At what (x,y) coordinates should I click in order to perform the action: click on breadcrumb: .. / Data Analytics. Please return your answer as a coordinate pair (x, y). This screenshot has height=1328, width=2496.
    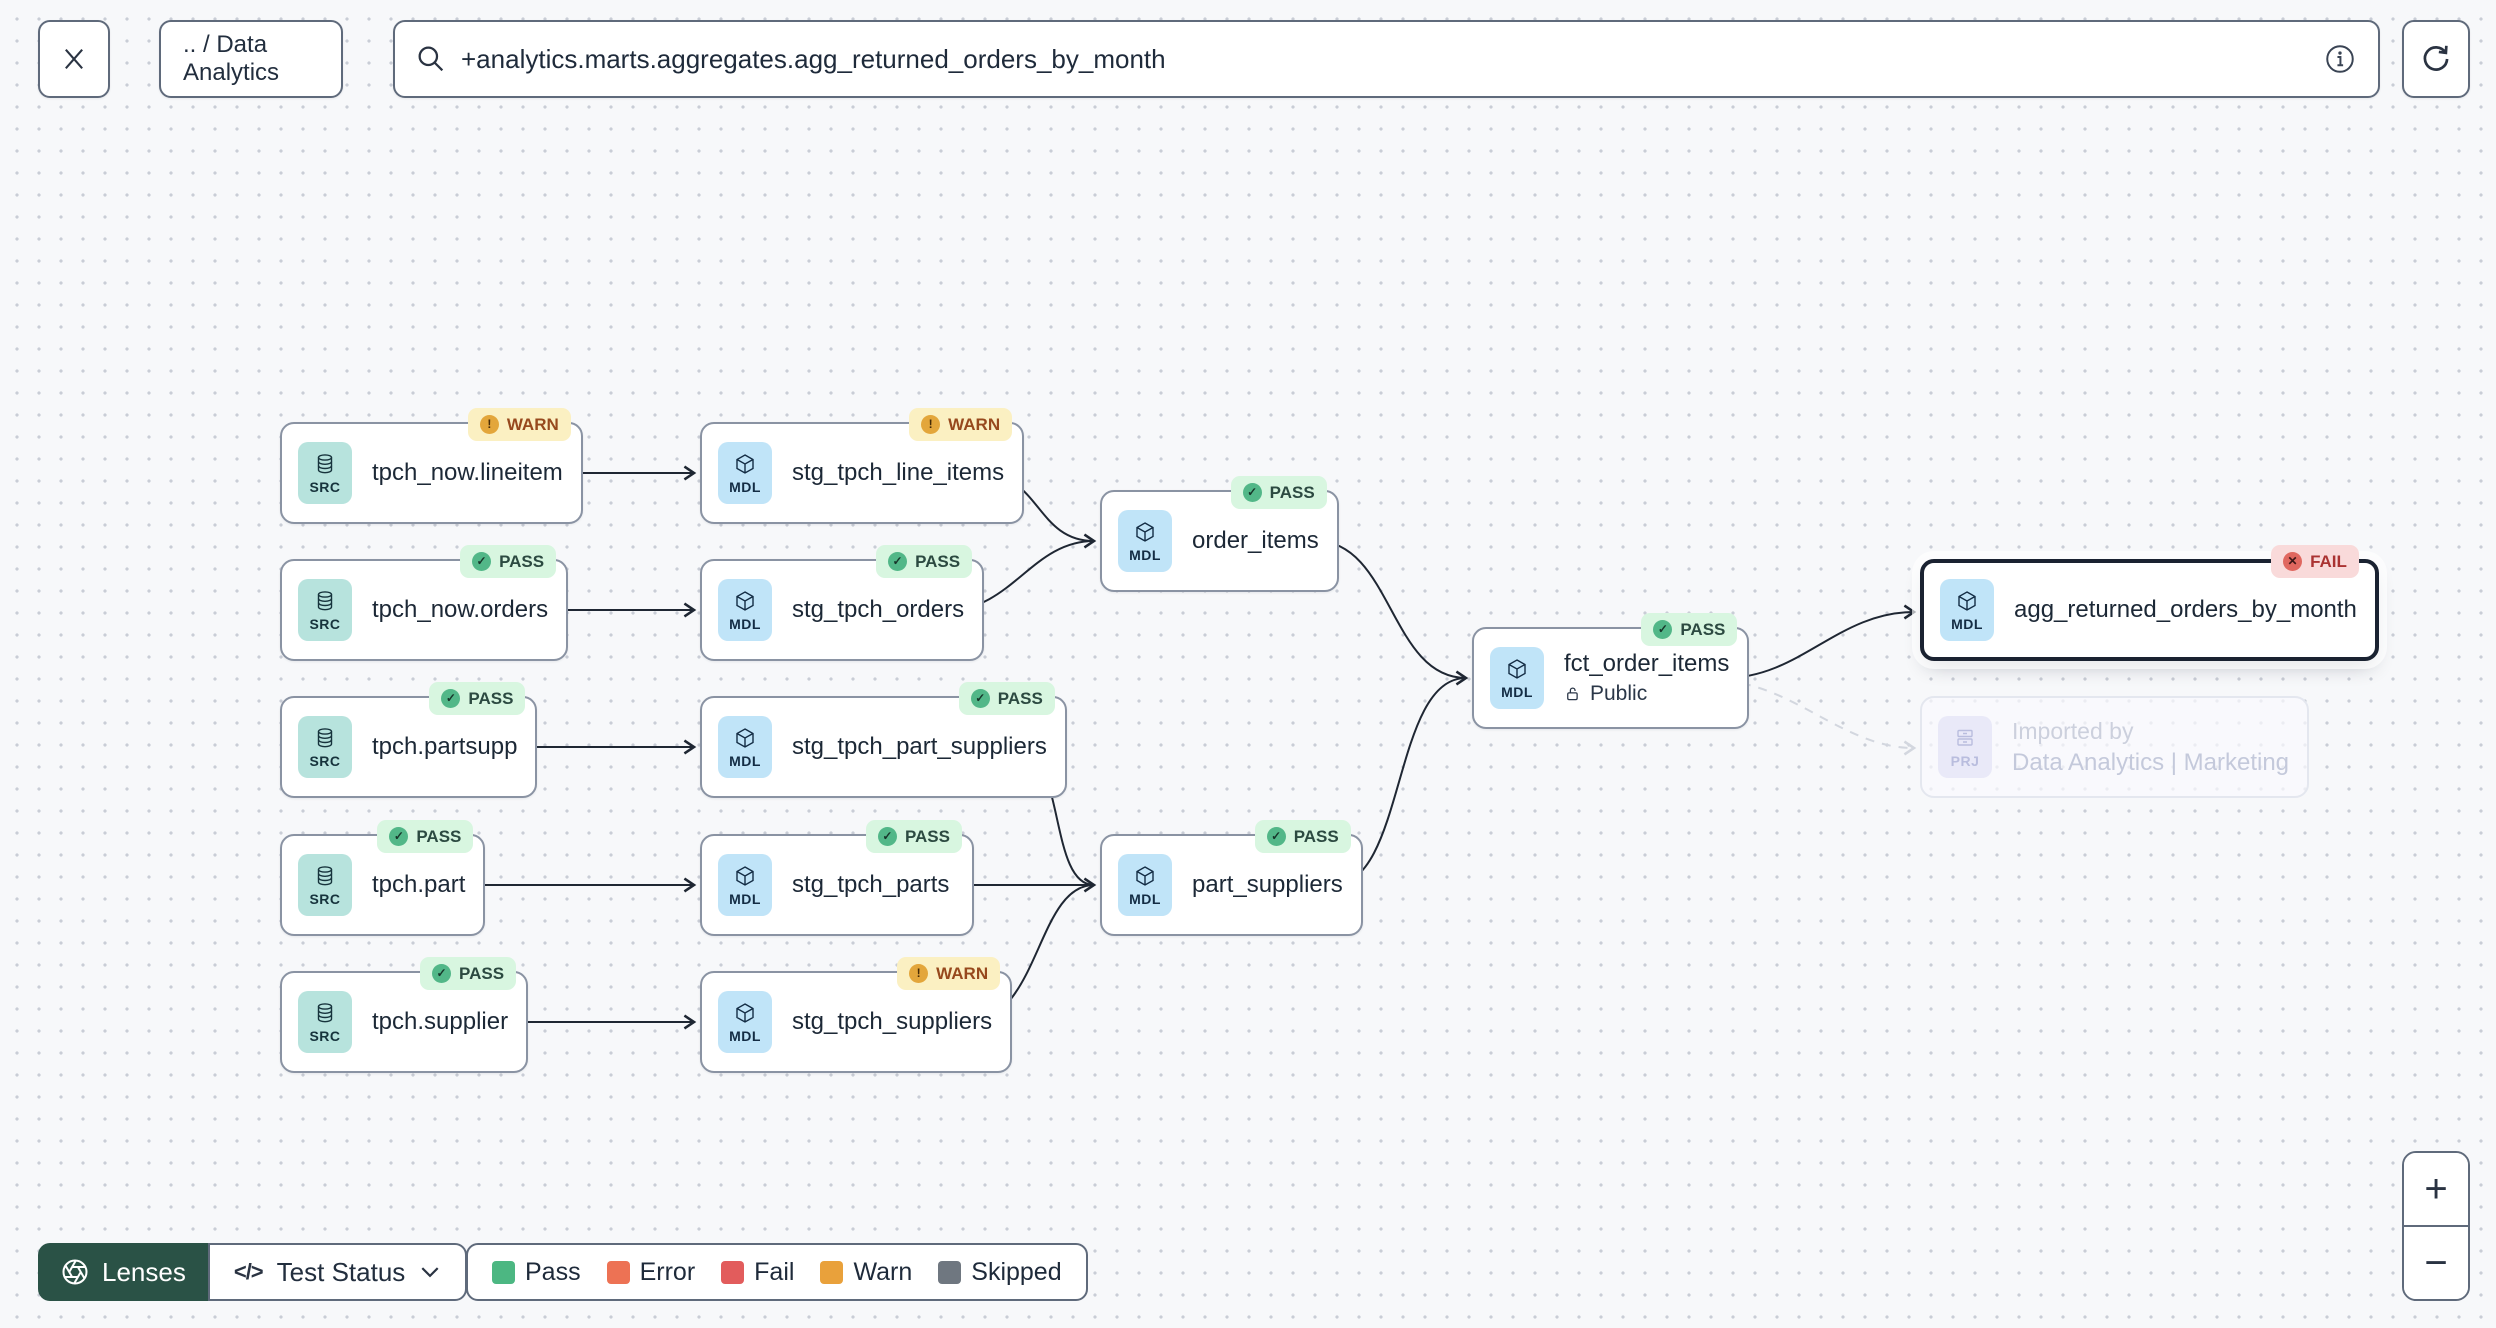
    Looking at the image, I should click on (251, 59).